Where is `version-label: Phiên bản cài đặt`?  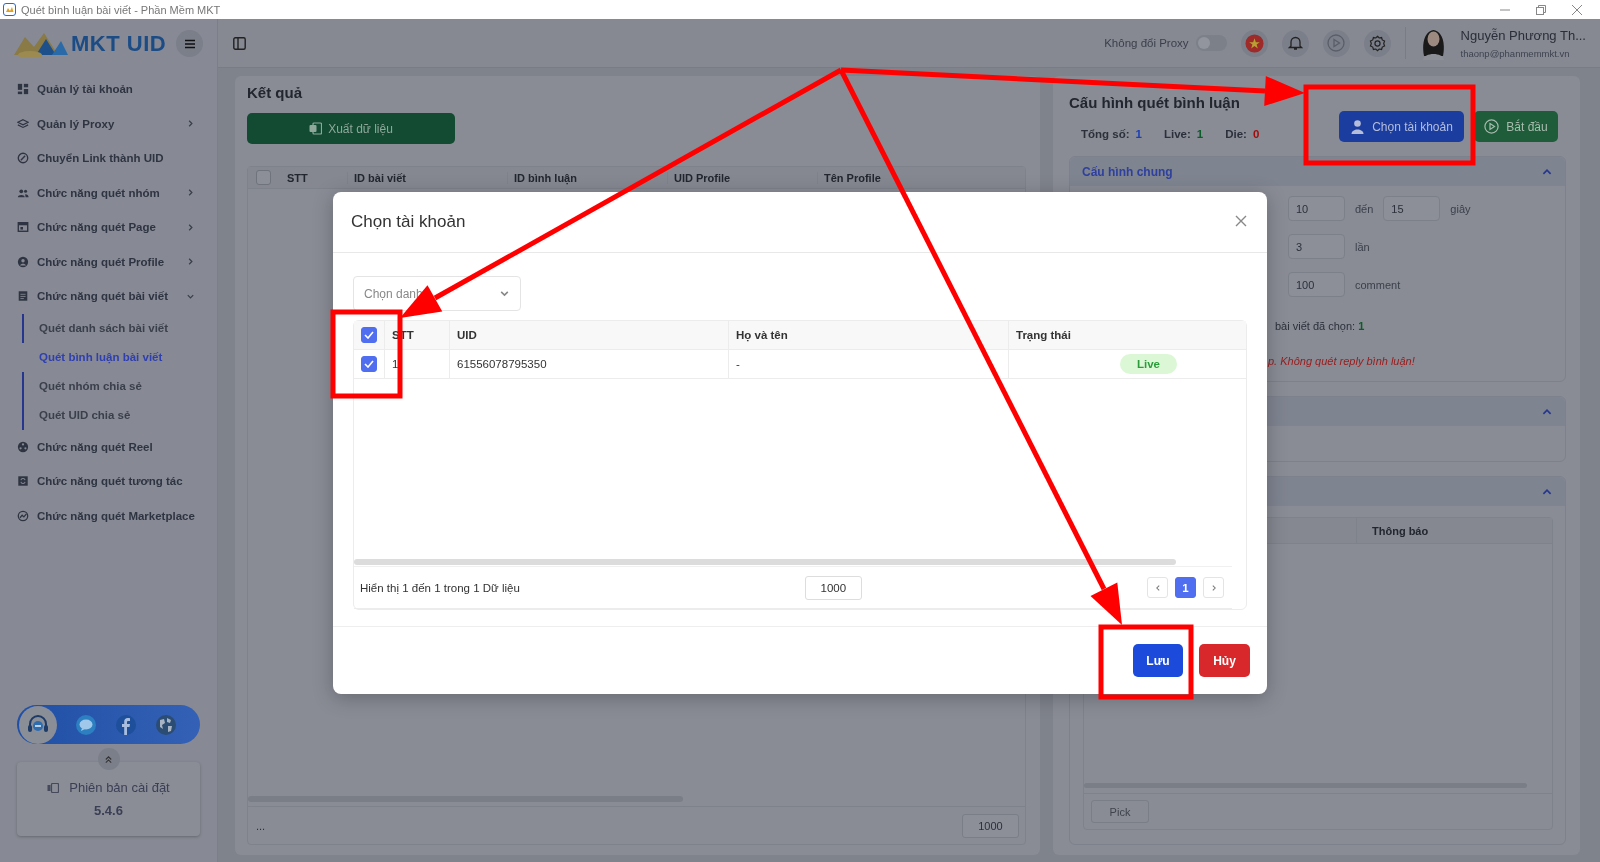 version-label: Phiên bản cài đặt is located at coordinates (119, 787).